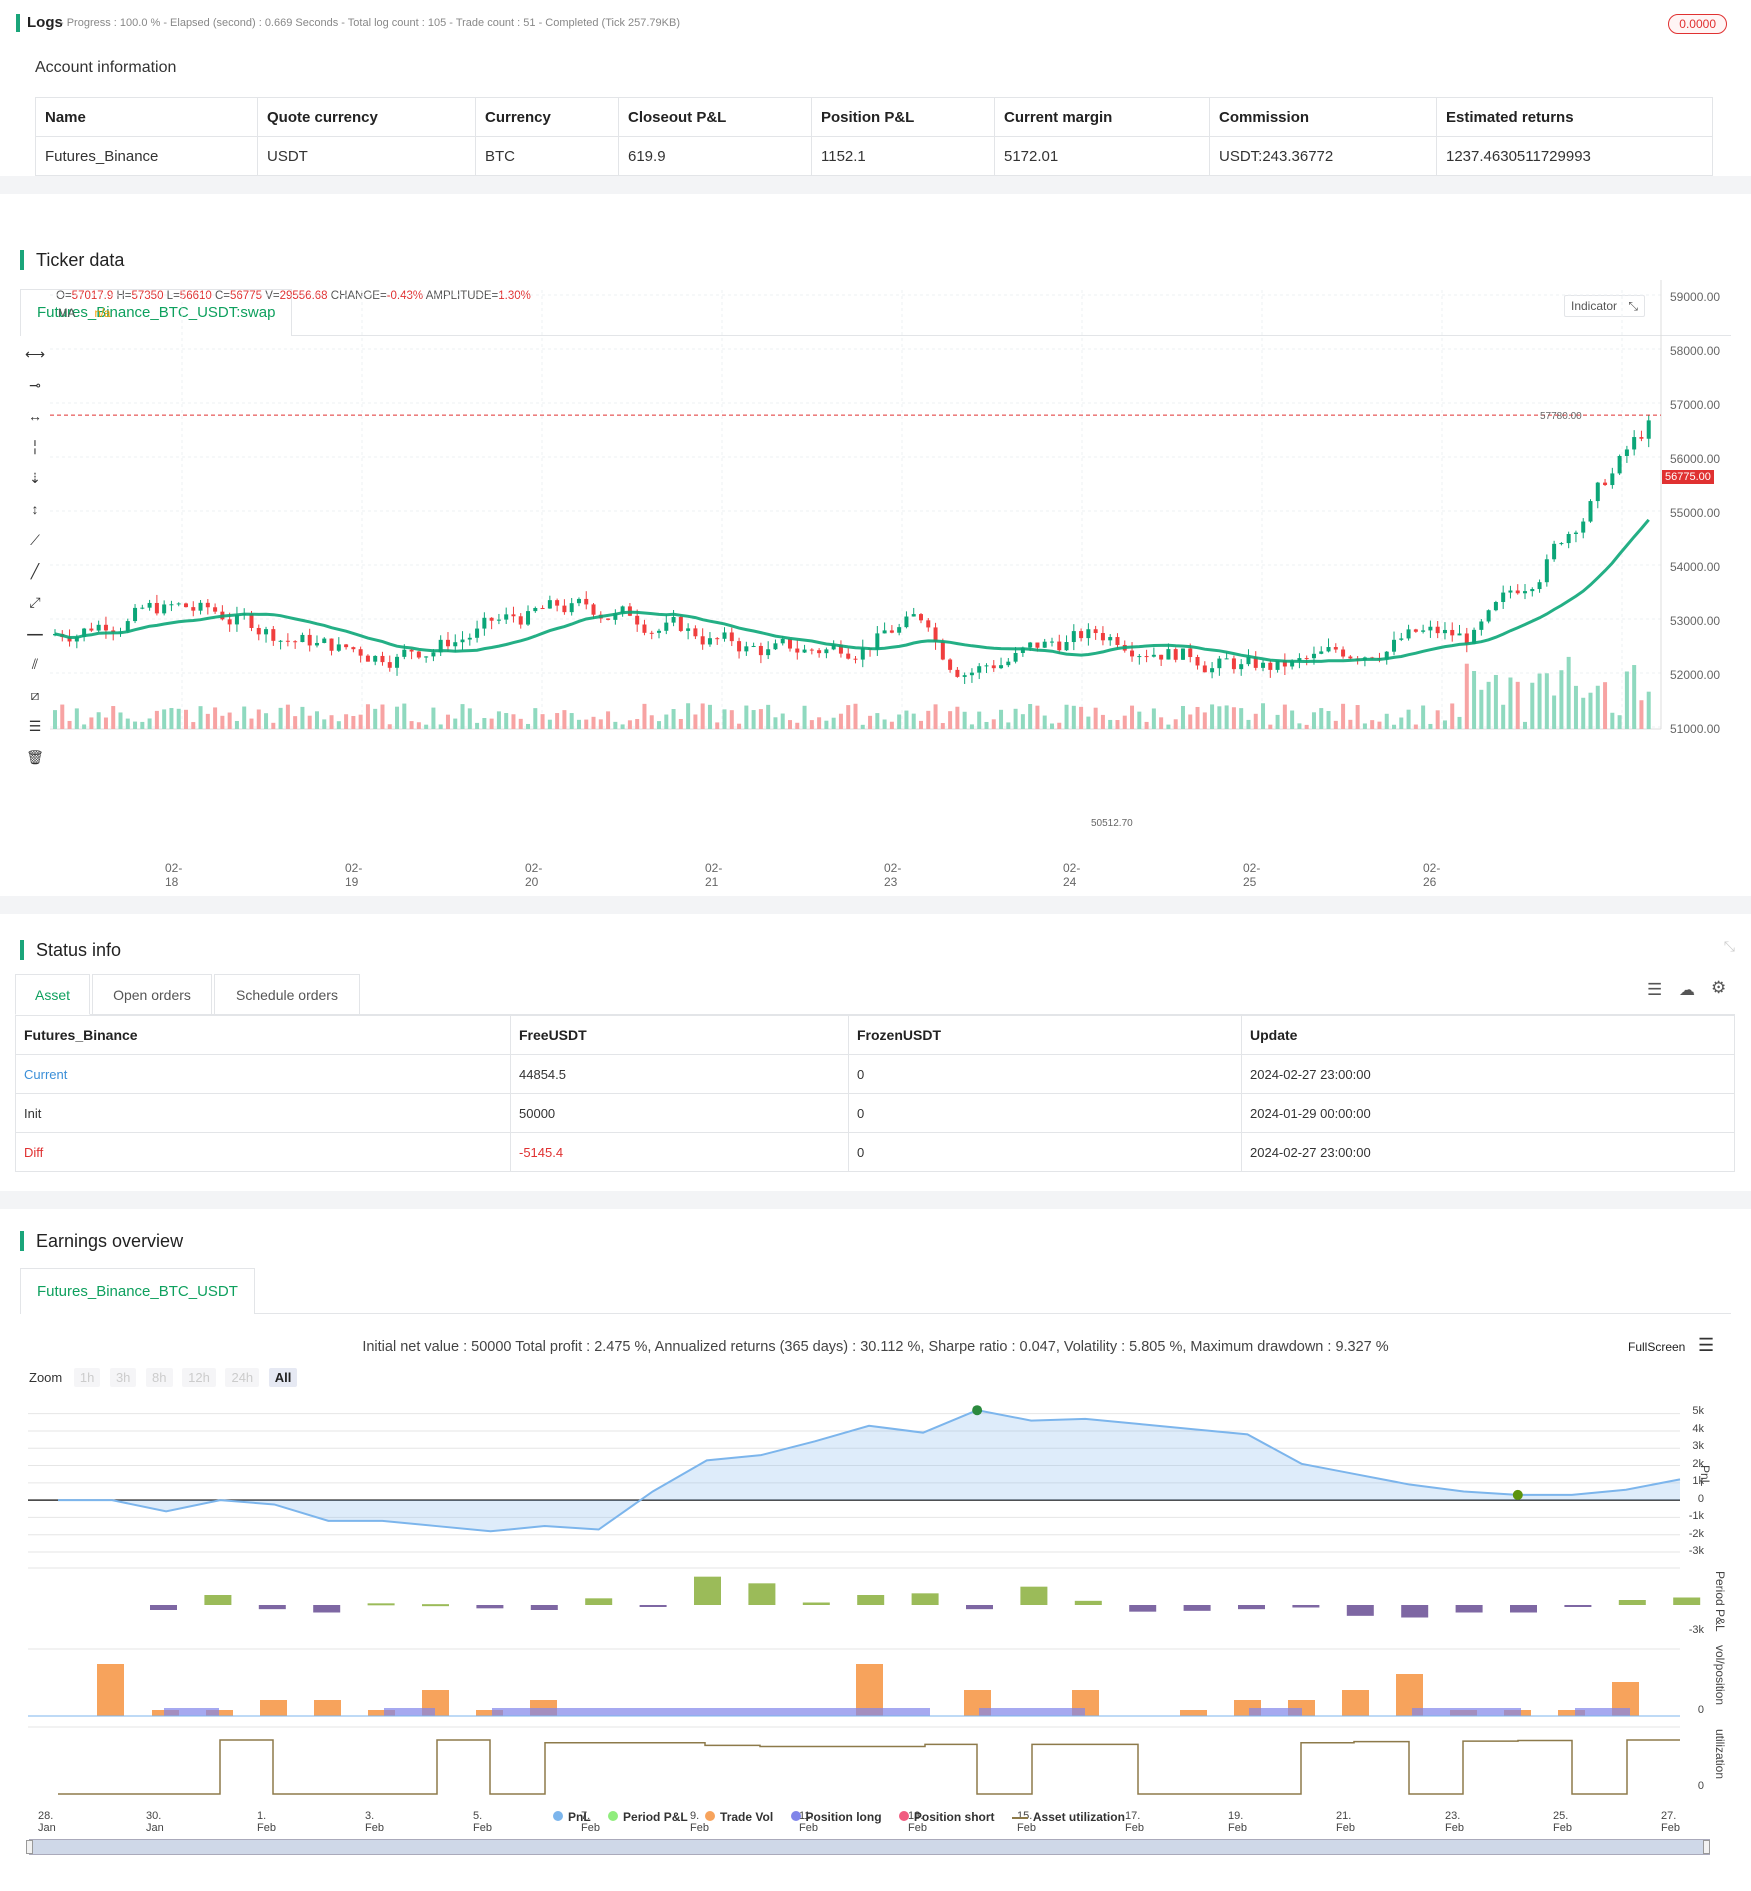  What do you see at coordinates (327, 1708) in the screenshot?
I see `trade-vol-bar` at bounding box center [327, 1708].